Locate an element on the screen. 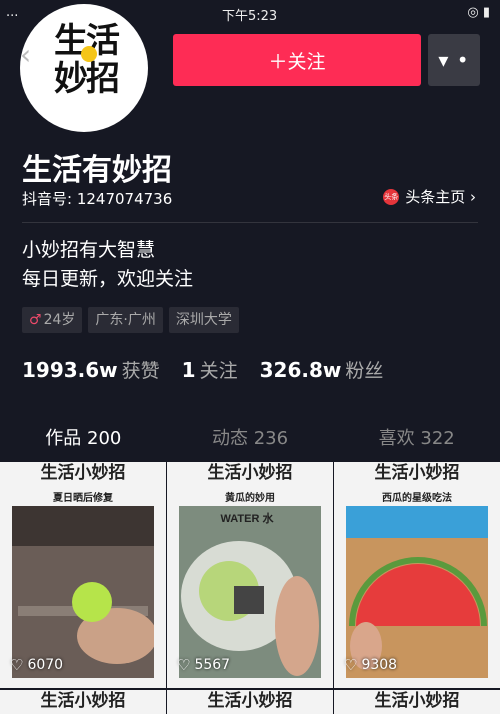  video-thumbnail: WATER 水 is located at coordinates (250, 592).